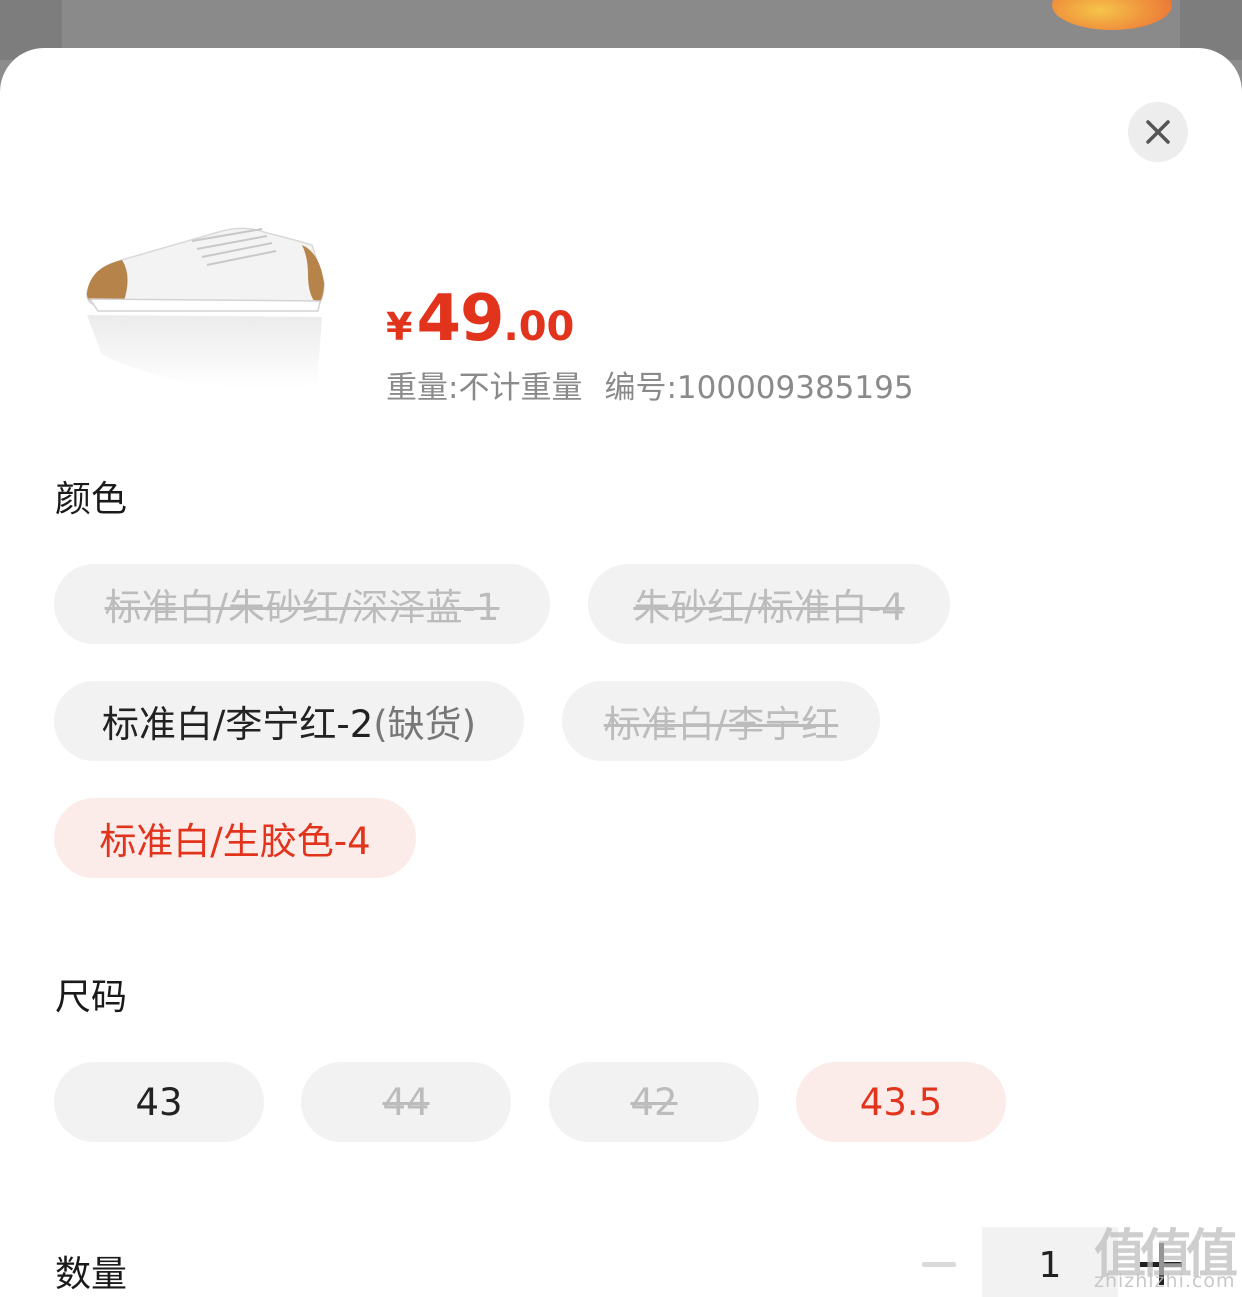 The height and width of the screenshot is (1297, 1242). What do you see at coordinates (91, 997) in the screenshot?
I see `size-section-title: 尺码` at bounding box center [91, 997].